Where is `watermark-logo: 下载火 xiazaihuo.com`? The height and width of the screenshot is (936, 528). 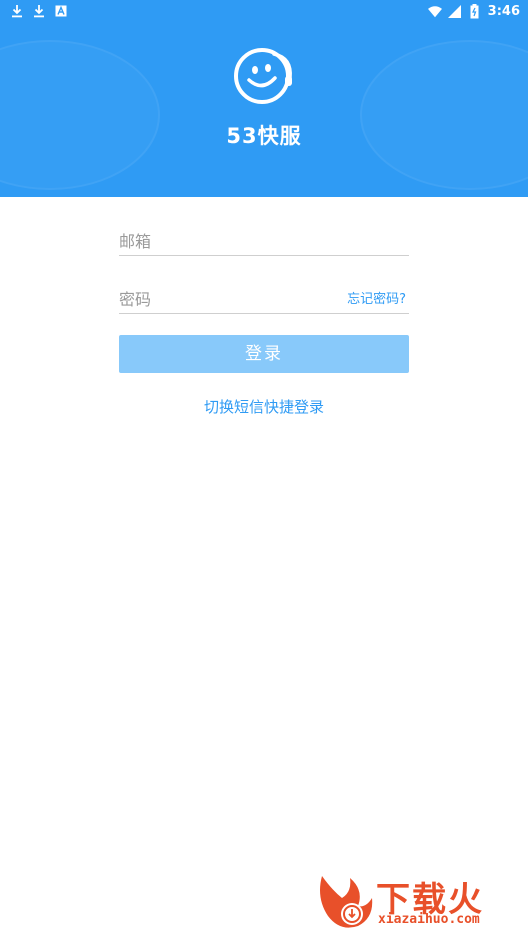
watermark-logo: 下载火 xiazaihuo.com is located at coordinates (419, 901).